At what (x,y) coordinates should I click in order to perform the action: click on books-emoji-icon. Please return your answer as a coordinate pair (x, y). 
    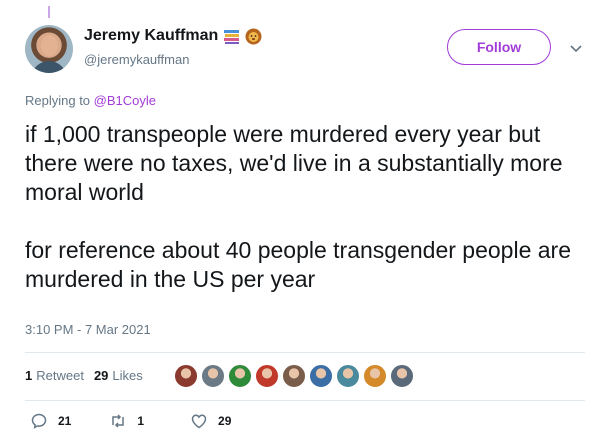
    Looking at the image, I should click on (232, 36).